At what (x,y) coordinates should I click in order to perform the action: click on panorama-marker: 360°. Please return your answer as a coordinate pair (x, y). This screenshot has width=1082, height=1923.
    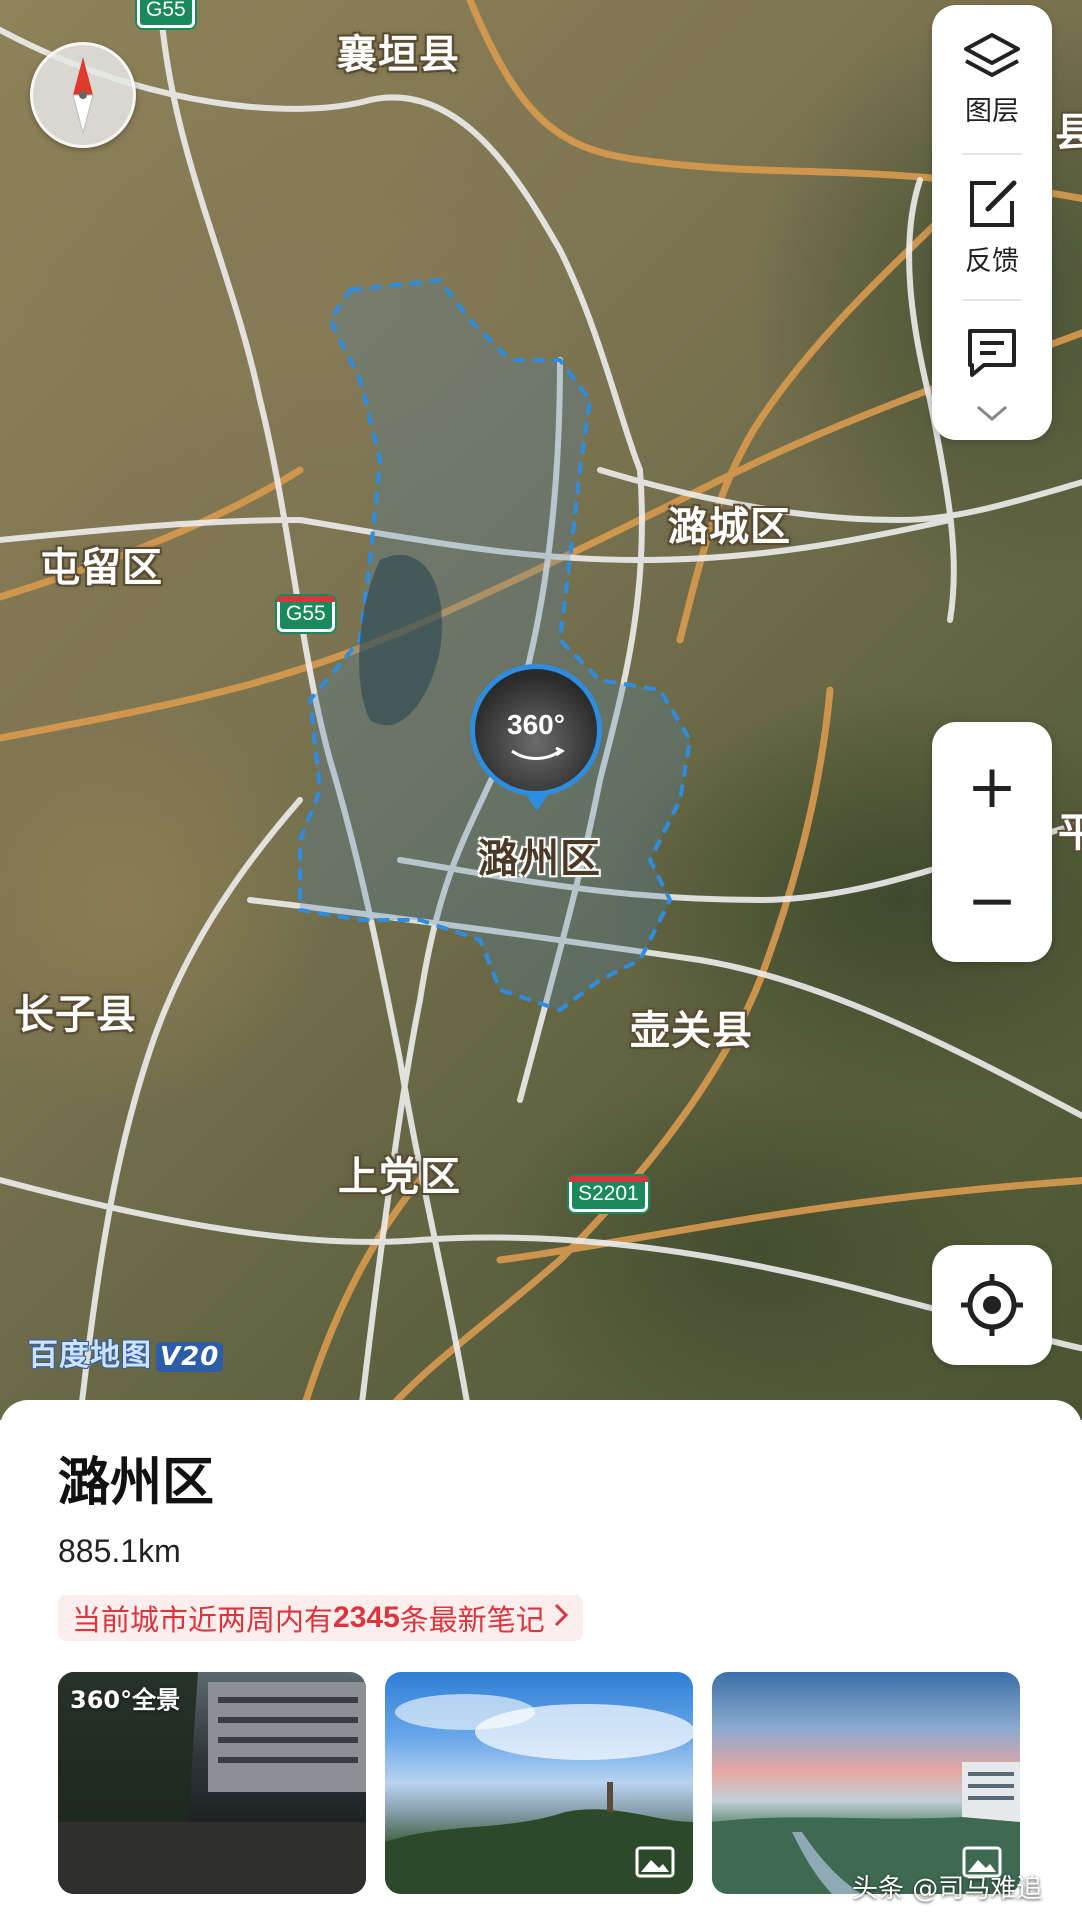
    Looking at the image, I should click on (536, 730).